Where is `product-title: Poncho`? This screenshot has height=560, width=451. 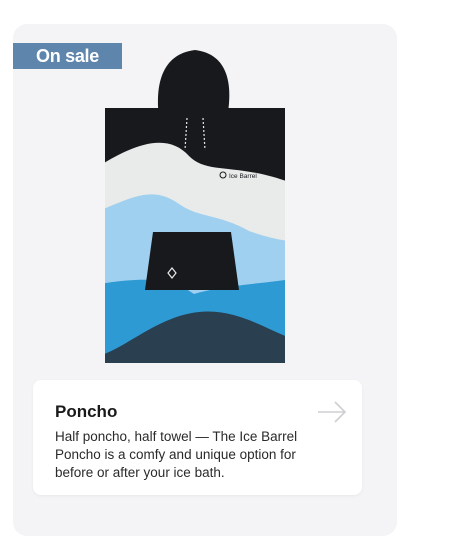
product-title: Poncho is located at coordinates (86, 411).